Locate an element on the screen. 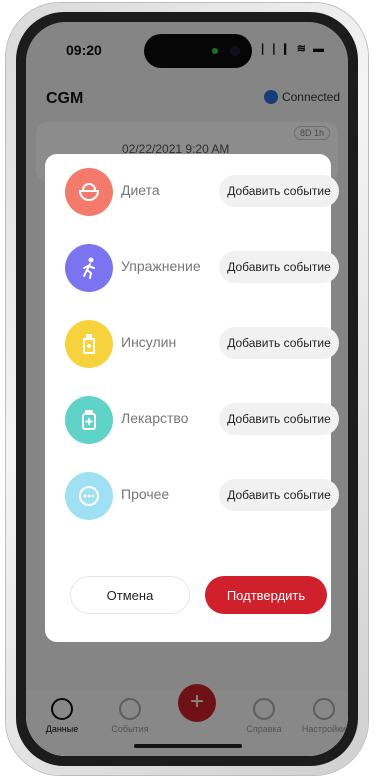 Image resolution: width=374 pixels, height=778 pixels. medicine-bottle-icon is located at coordinates (89, 420).